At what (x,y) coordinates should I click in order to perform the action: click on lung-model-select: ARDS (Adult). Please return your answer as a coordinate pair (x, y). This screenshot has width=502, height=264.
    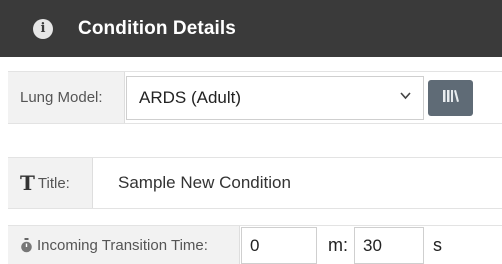
    Looking at the image, I should click on (275, 98).